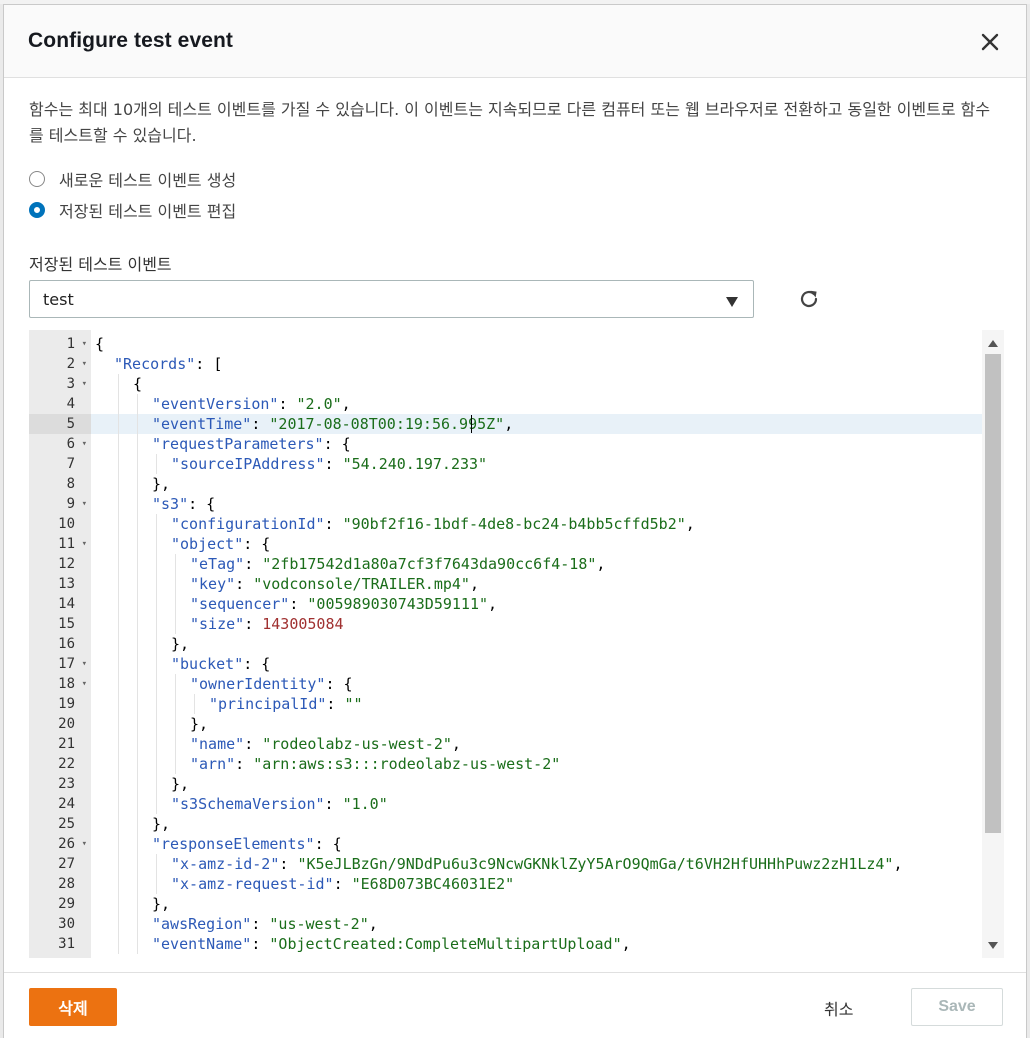 The width and height of the screenshot is (1030, 1038). I want to click on code-line: "object": {, so click(536, 544).